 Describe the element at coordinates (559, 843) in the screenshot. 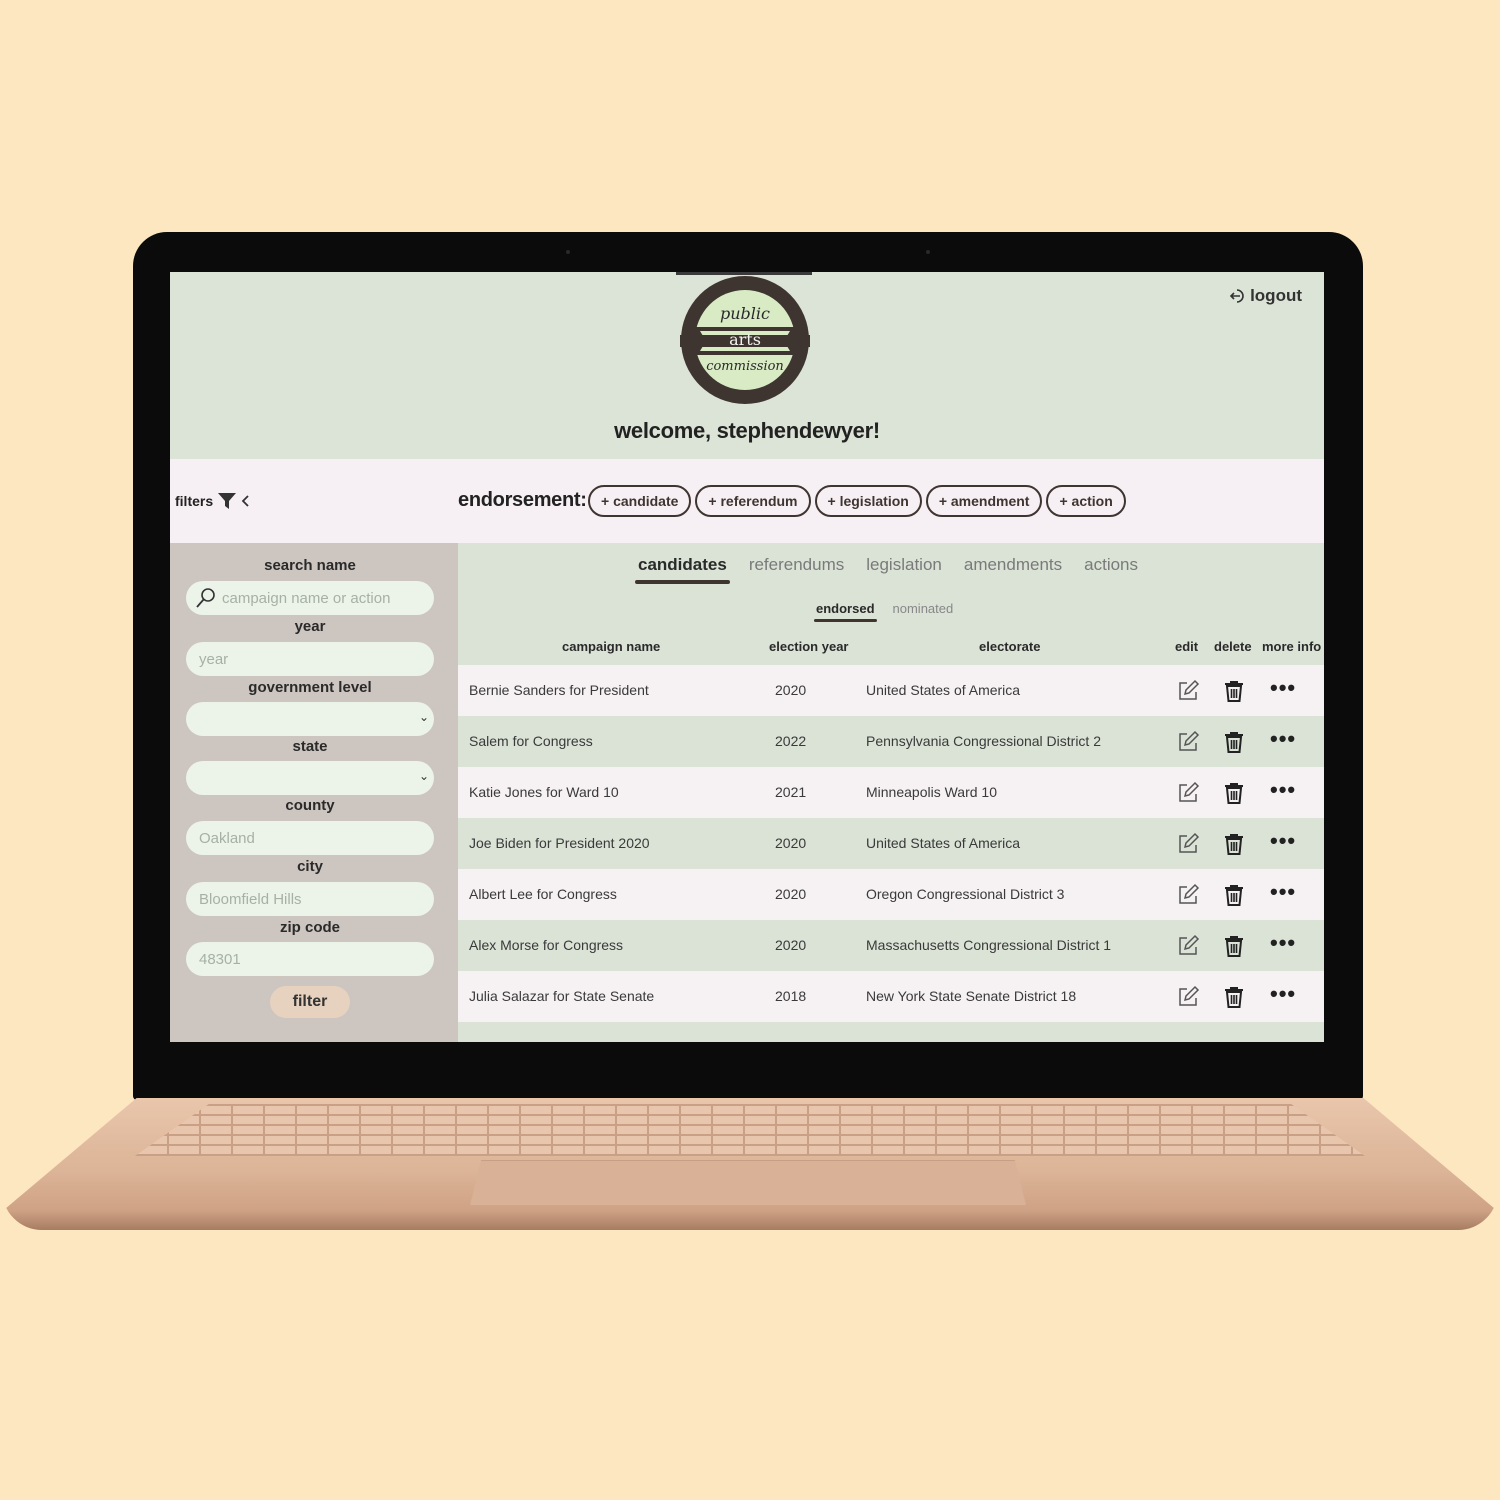

I see `campaign-name-cell: Joe Biden for President 2020` at that location.